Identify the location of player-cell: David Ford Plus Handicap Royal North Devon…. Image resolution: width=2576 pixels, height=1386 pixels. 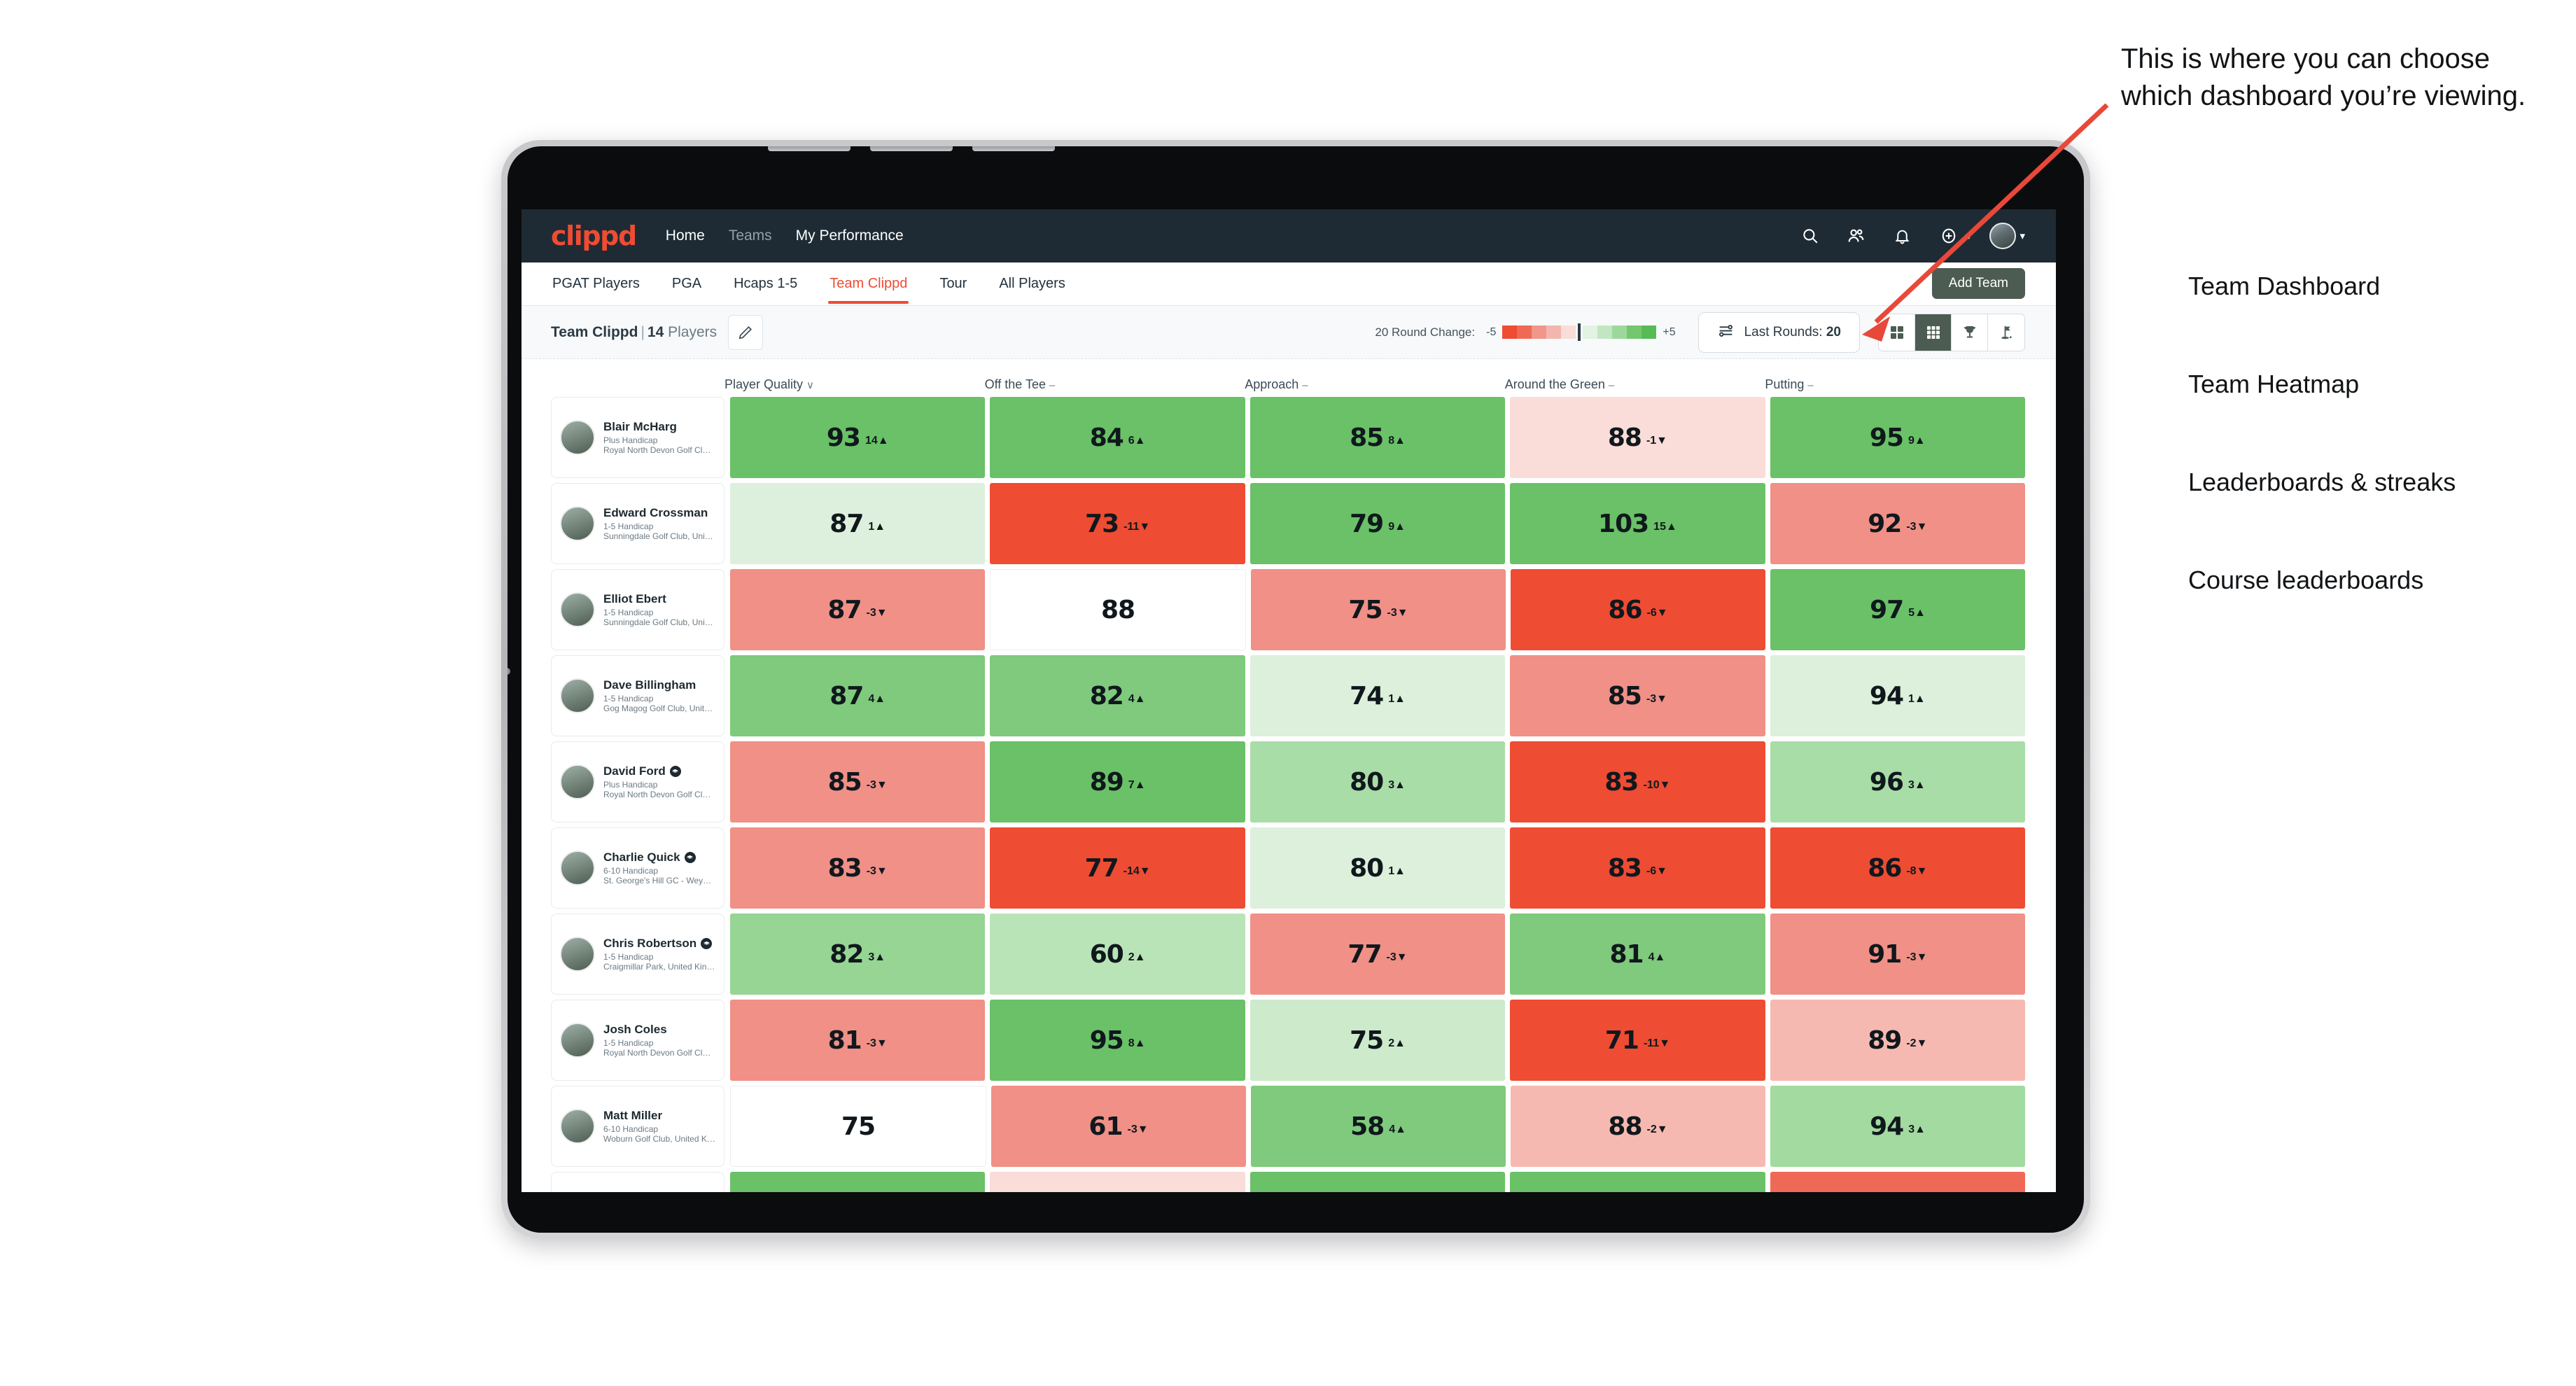
(637, 781).